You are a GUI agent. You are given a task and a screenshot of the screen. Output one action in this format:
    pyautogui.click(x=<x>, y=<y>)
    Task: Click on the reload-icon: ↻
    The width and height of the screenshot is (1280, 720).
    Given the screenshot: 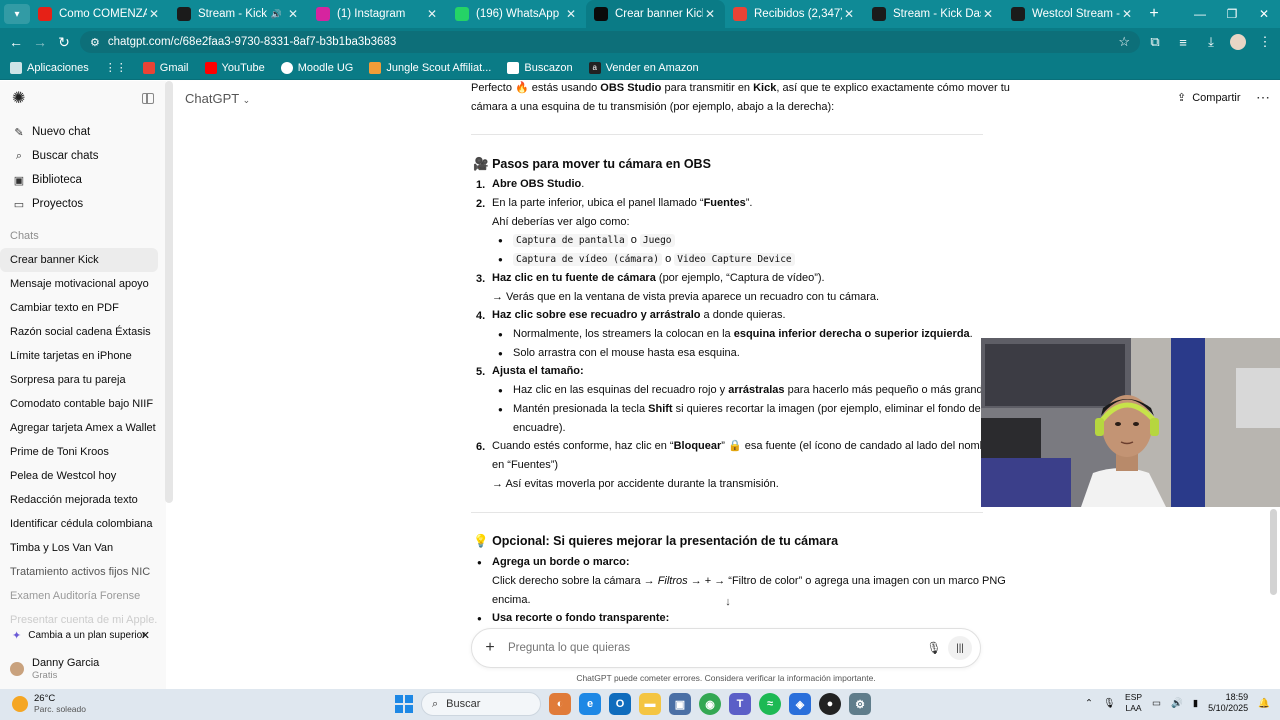 What is the action you would take?
    pyautogui.click(x=64, y=42)
    